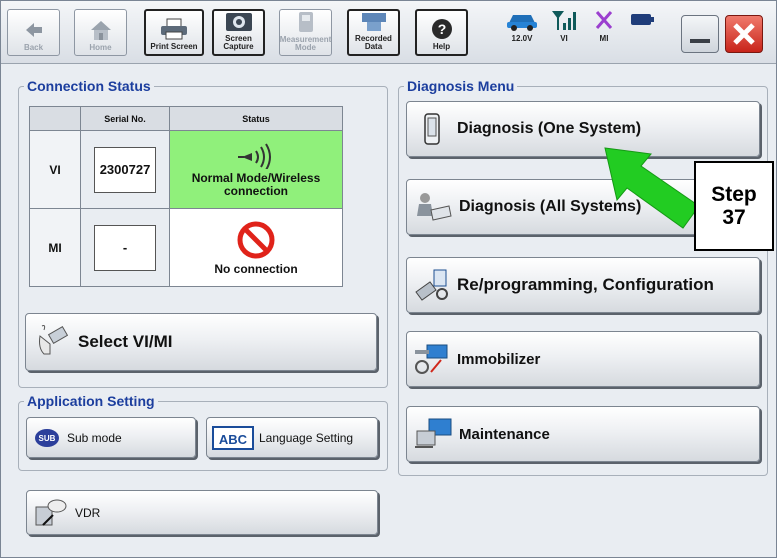 Image resolution: width=777 pixels, height=558 pixels. Describe the element at coordinates (51, 513) in the screenshot. I see `vdr-icon` at that location.